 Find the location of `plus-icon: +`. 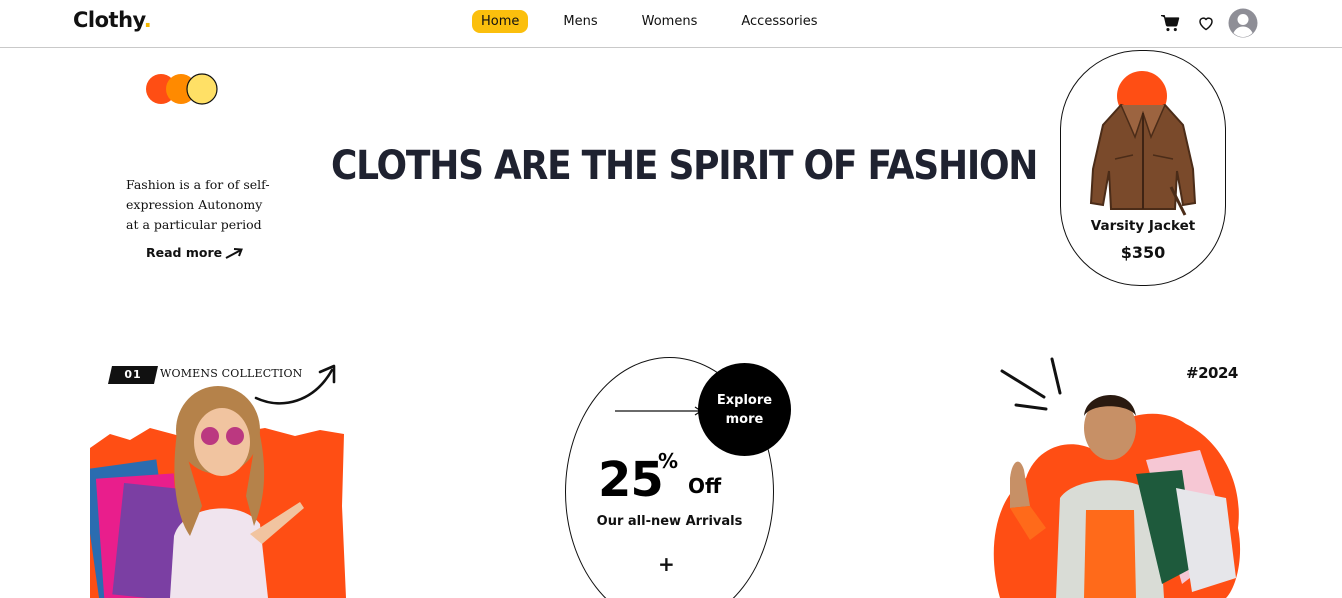

plus-icon: + is located at coordinates (666, 564).